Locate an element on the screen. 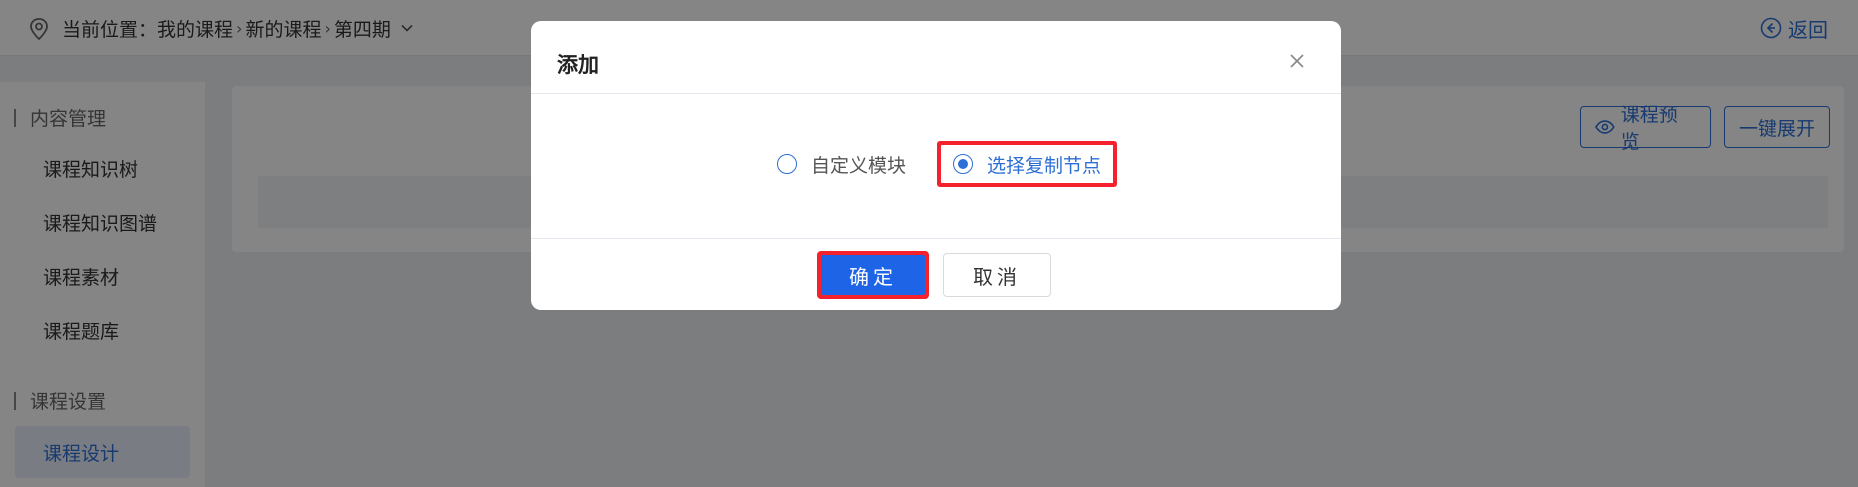  dialog-header-divider is located at coordinates (936, 93).